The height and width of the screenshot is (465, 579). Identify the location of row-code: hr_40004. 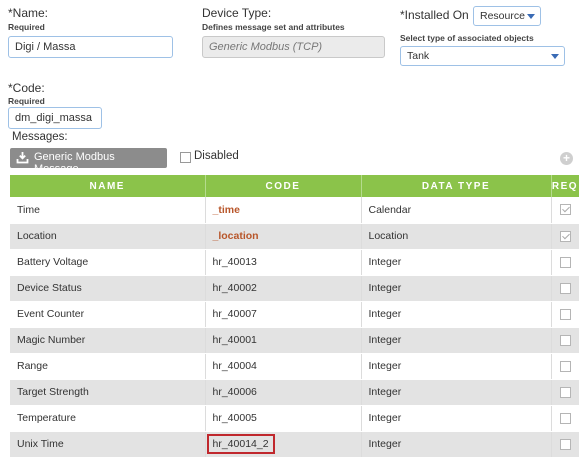
(283, 366).